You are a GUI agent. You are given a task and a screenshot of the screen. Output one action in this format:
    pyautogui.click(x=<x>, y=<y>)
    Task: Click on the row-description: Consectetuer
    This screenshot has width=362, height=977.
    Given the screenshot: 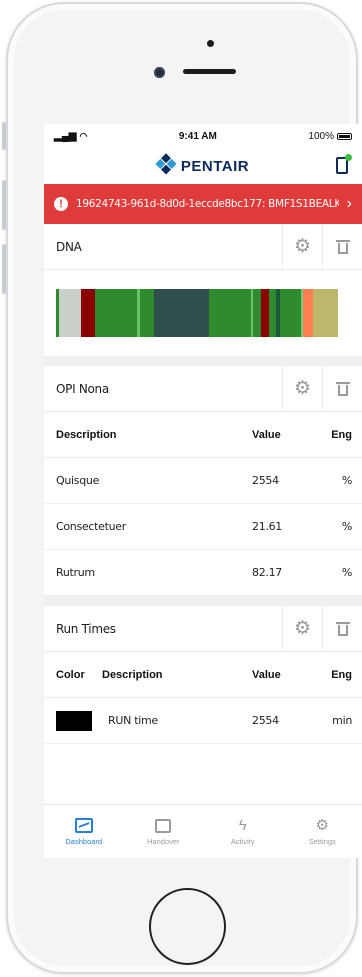 What is the action you would take?
    pyautogui.click(x=91, y=526)
    